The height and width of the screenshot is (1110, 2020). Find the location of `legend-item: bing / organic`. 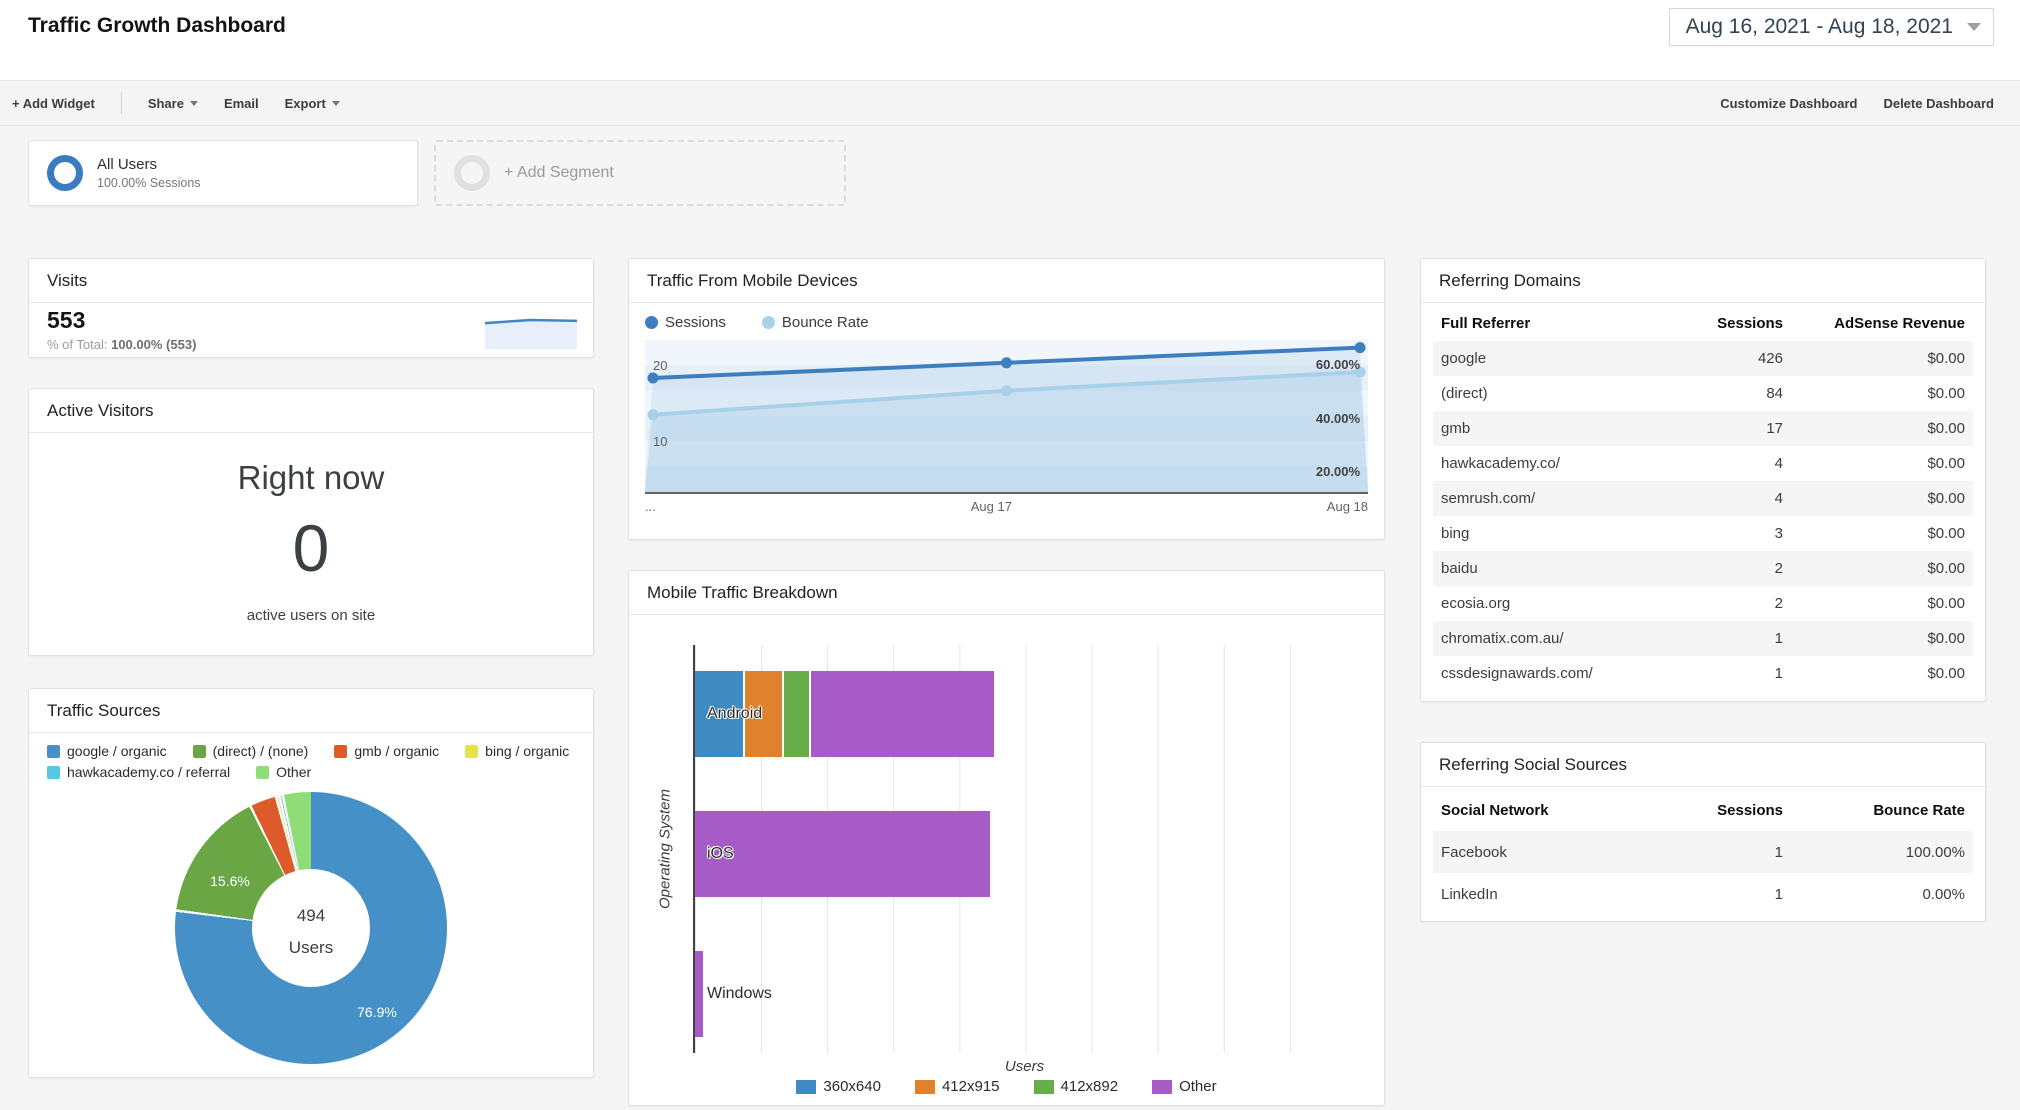

legend-item: bing / organic is located at coordinates (517, 751).